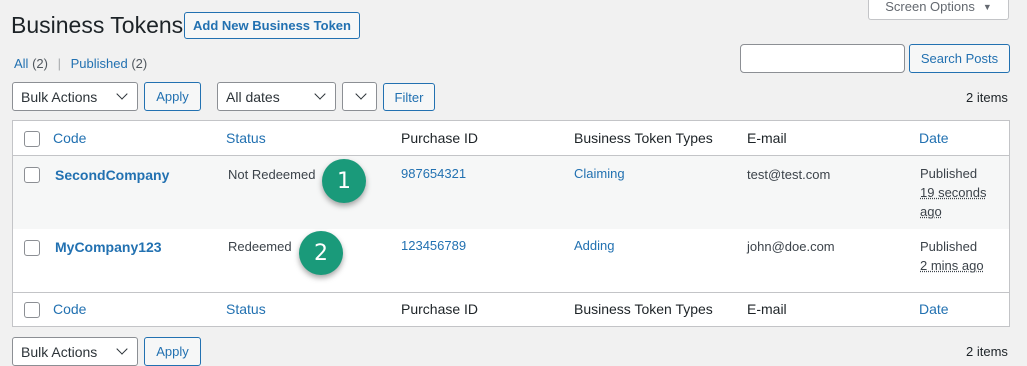 The image size is (1027, 366). What do you see at coordinates (791, 246) in the screenshot?
I see `email-text: john@doe.com` at bounding box center [791, 246].